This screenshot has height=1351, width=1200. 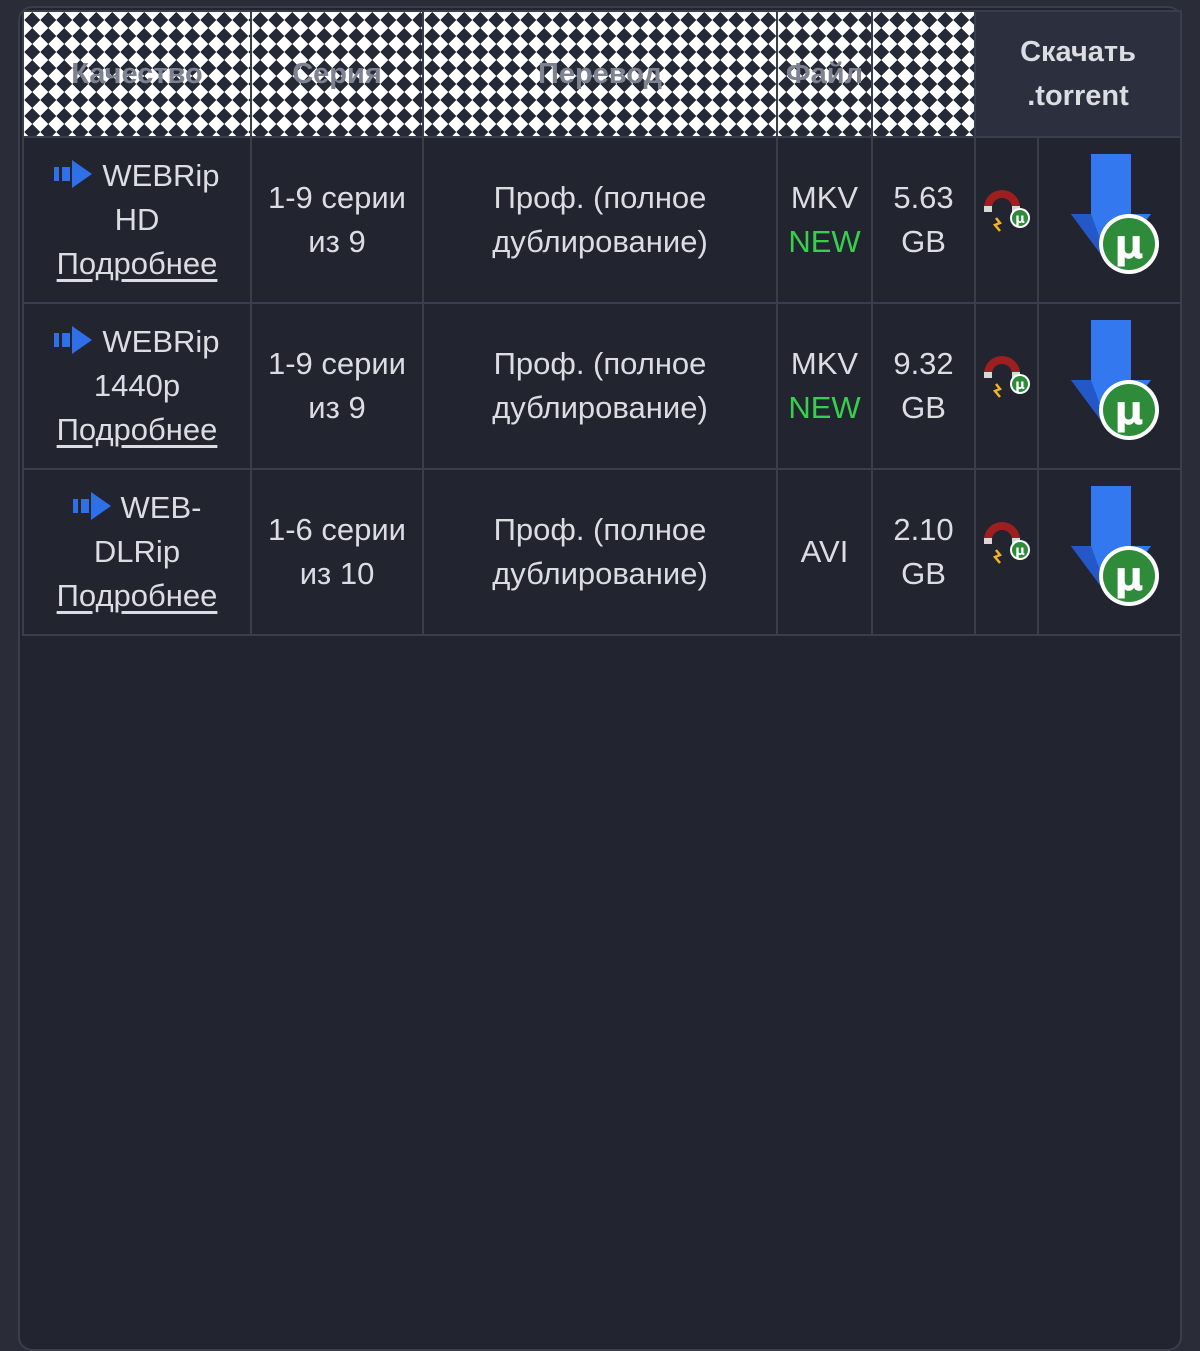 What do you see at coordinates (337, 573) in the screenshot?
I see `series-total: из 10` at bounding box center [337, 573].